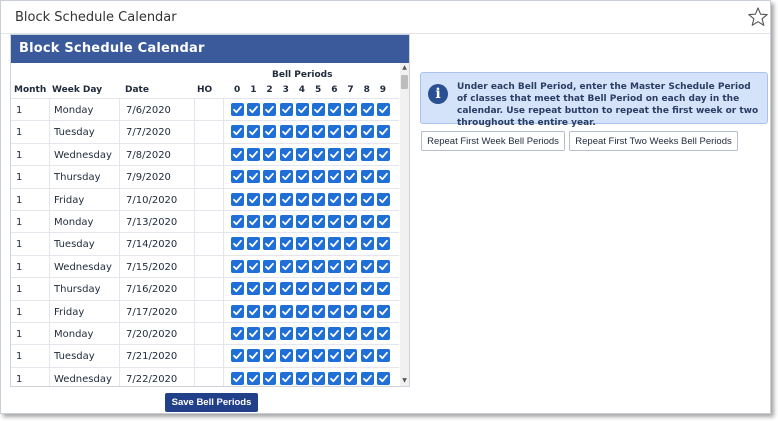  Describe the element at coordinates (211, 402) in the screenshot. I see `save-bell-periods-button: Save Bell Periods` at that location.